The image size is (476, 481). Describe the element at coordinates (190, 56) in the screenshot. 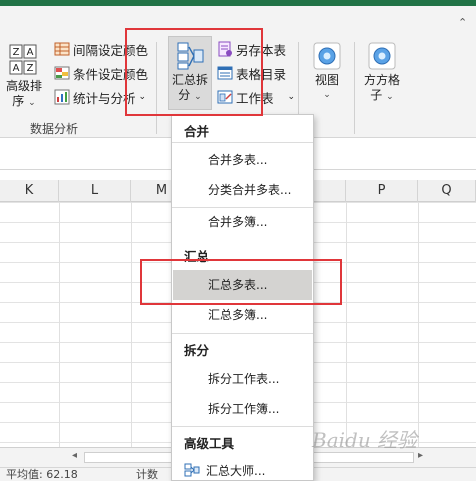

I see `merge-split-icon` at that location.